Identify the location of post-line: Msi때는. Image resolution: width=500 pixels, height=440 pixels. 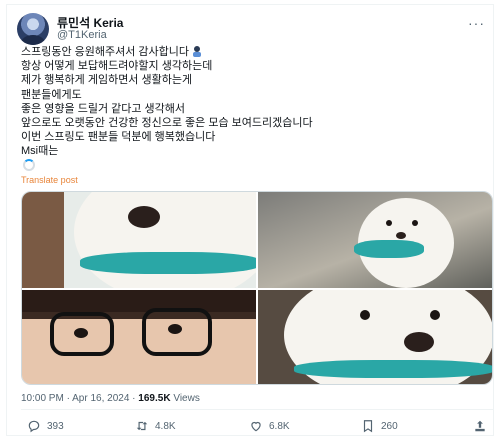
(40, 151).